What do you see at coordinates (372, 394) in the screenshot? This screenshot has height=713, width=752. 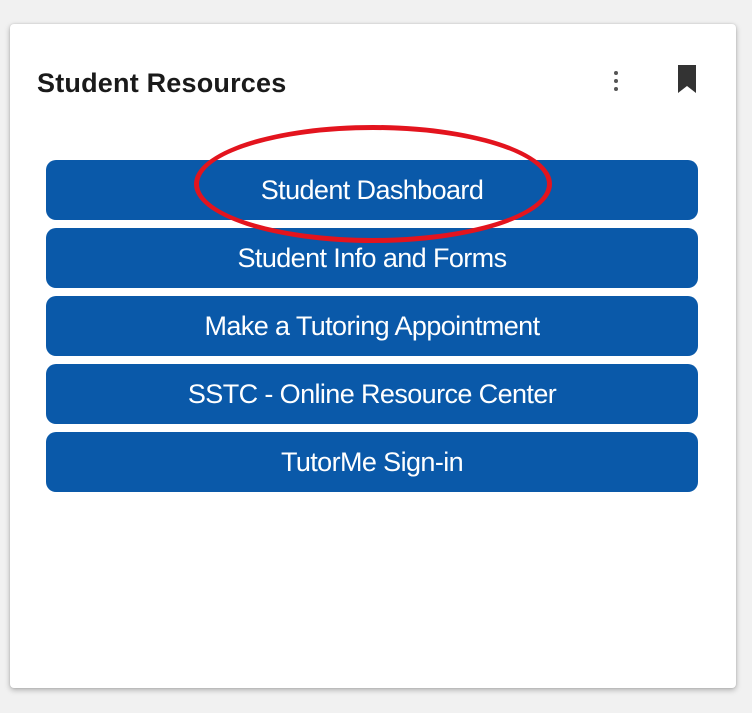 I see `online-resource-center-button: SSTC - Online Resource Center` at bounding box center [372, 394].